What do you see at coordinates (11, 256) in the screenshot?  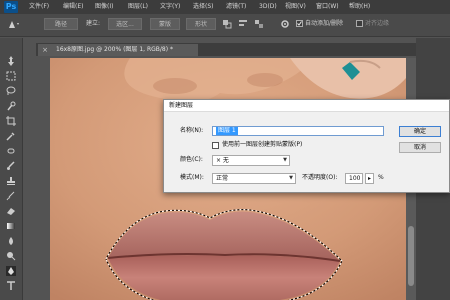 I see `dodge-tool-icon` at bounding box center [11, 256].